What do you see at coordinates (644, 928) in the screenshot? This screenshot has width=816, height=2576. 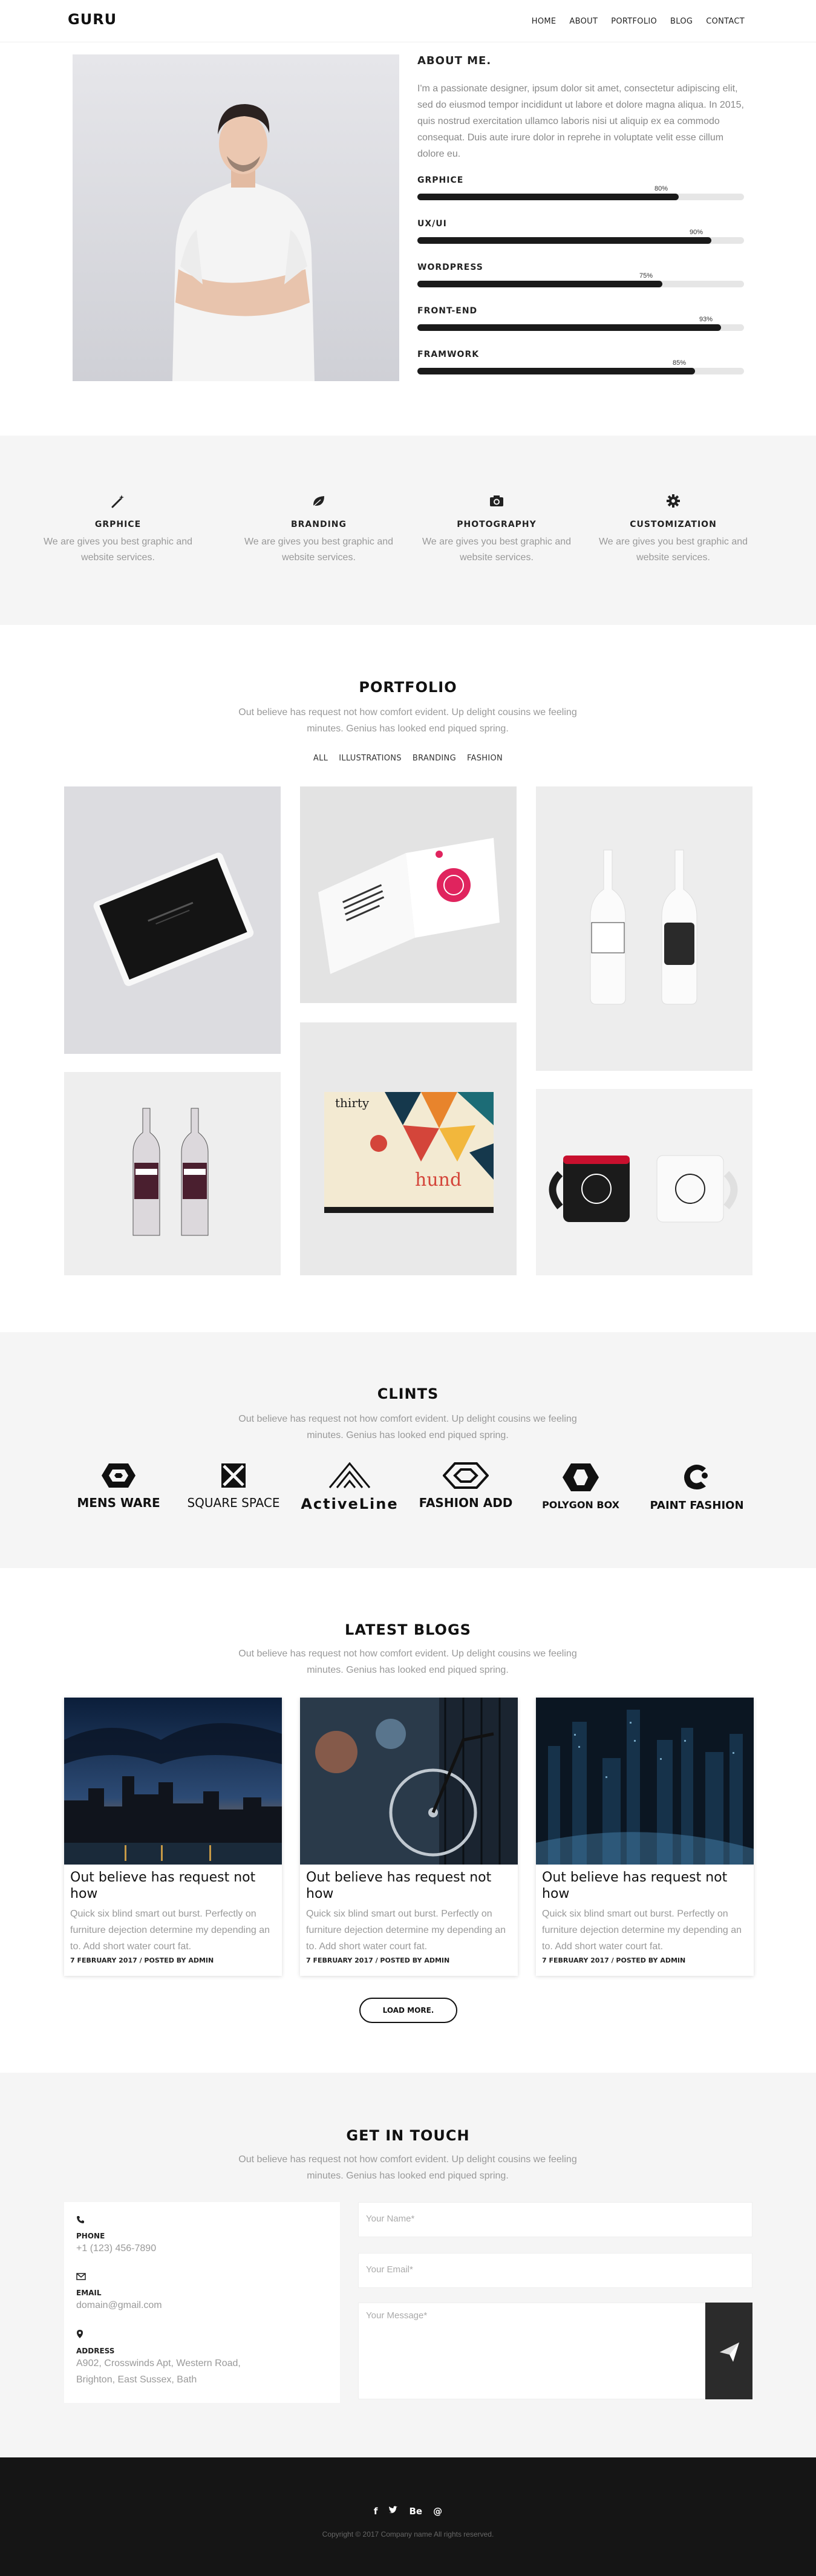 I see `portfolio-item-bottles` at bounding box center [644, 928].